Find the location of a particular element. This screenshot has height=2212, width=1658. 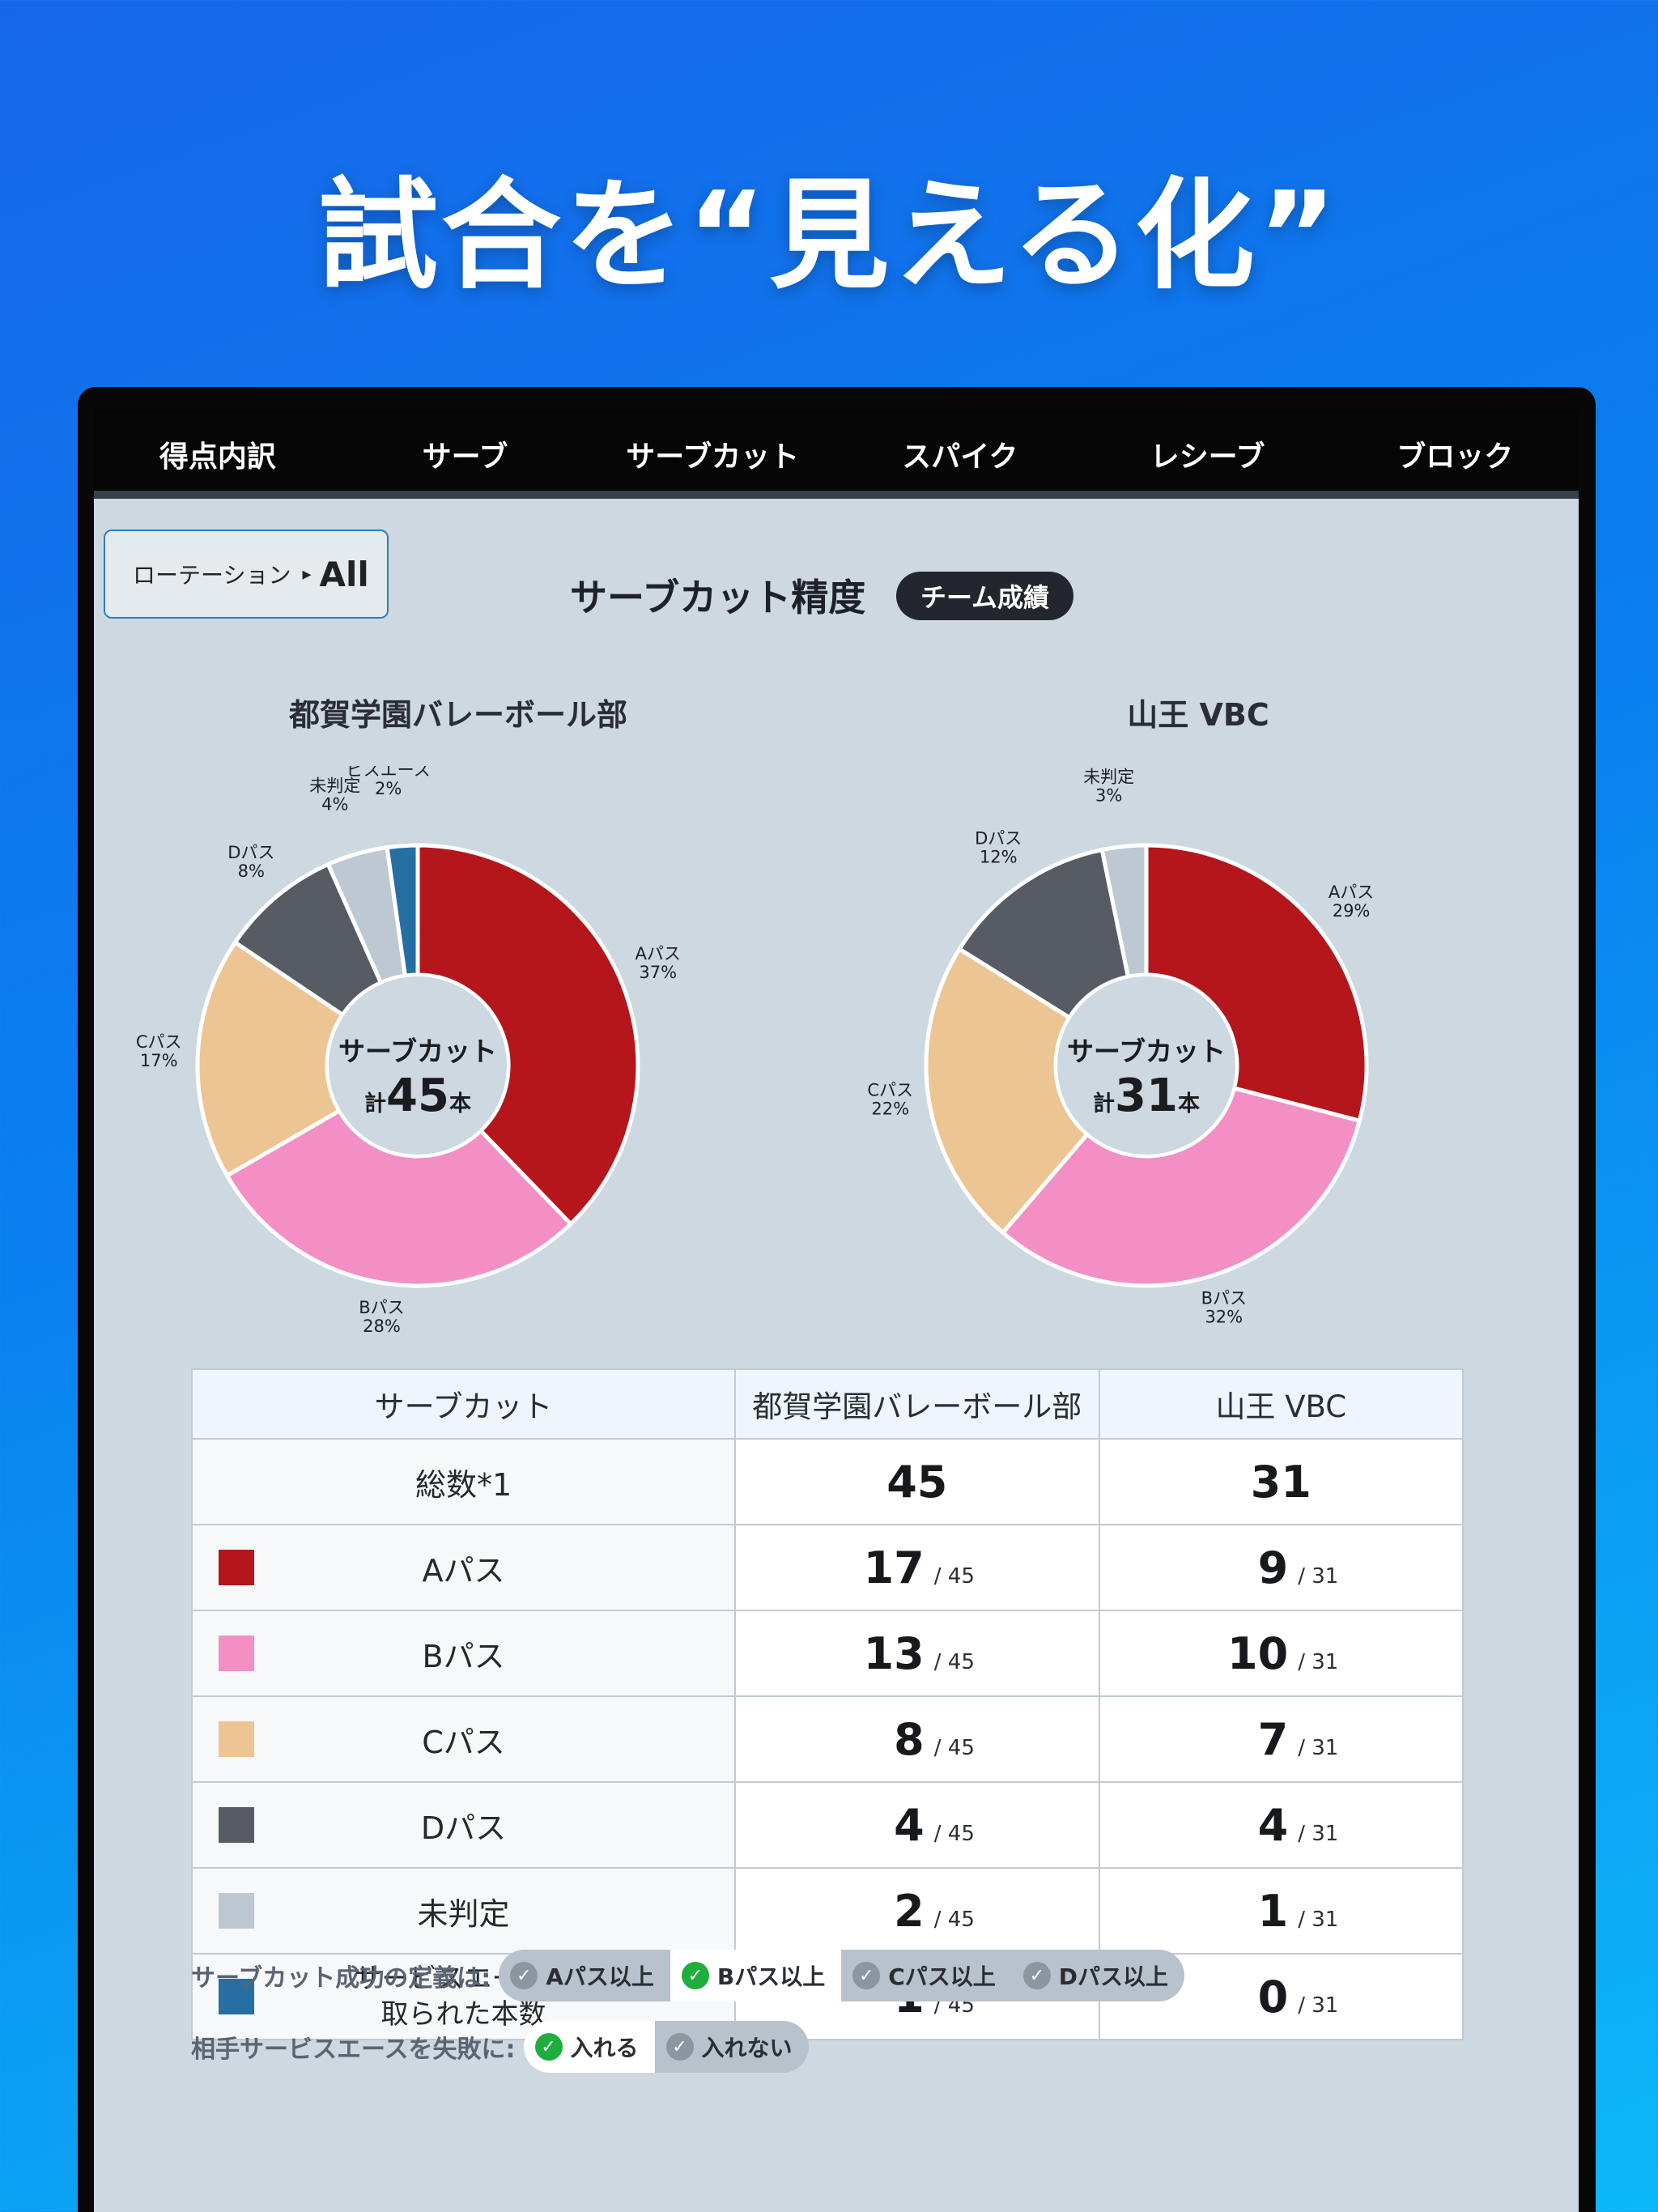

rotation-filter-button: ローテーション ▸ All is located at coordinates (246, 574).